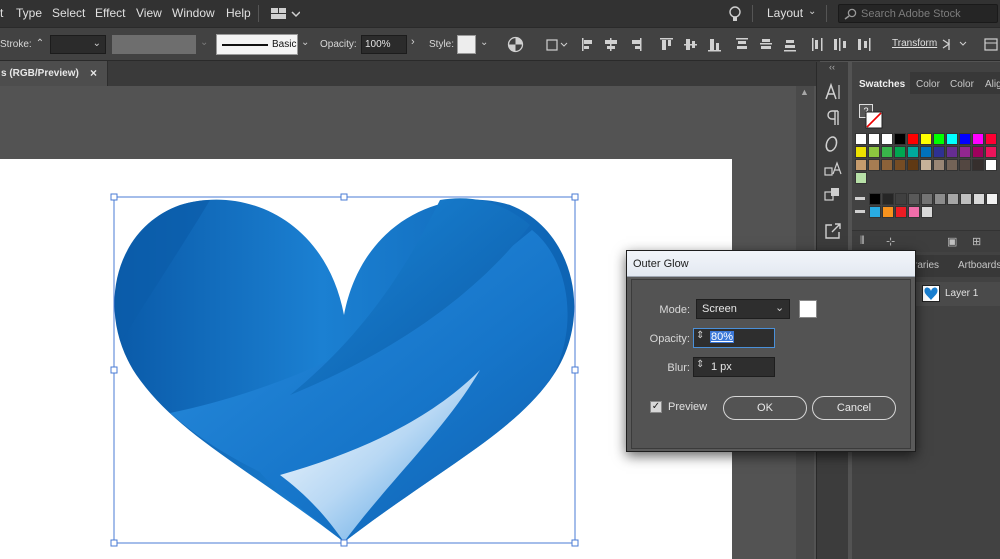 The width and height of the screenshot is (1000, 559). I want to click on blur-stepper-icon: ⇕, so click(700, 364).